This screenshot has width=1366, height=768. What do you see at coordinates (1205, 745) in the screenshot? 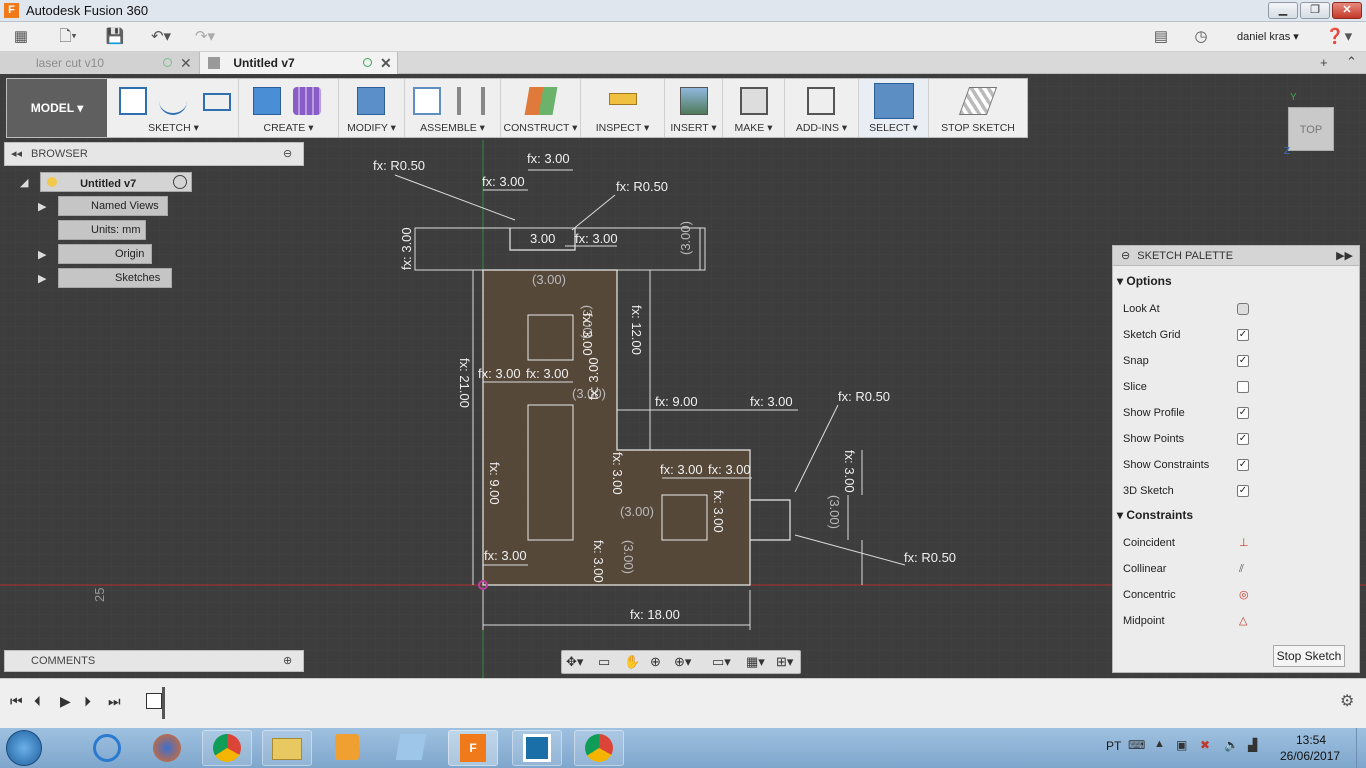
I see `network-warning-icon: ✖` at bounding box center [1205, 745].